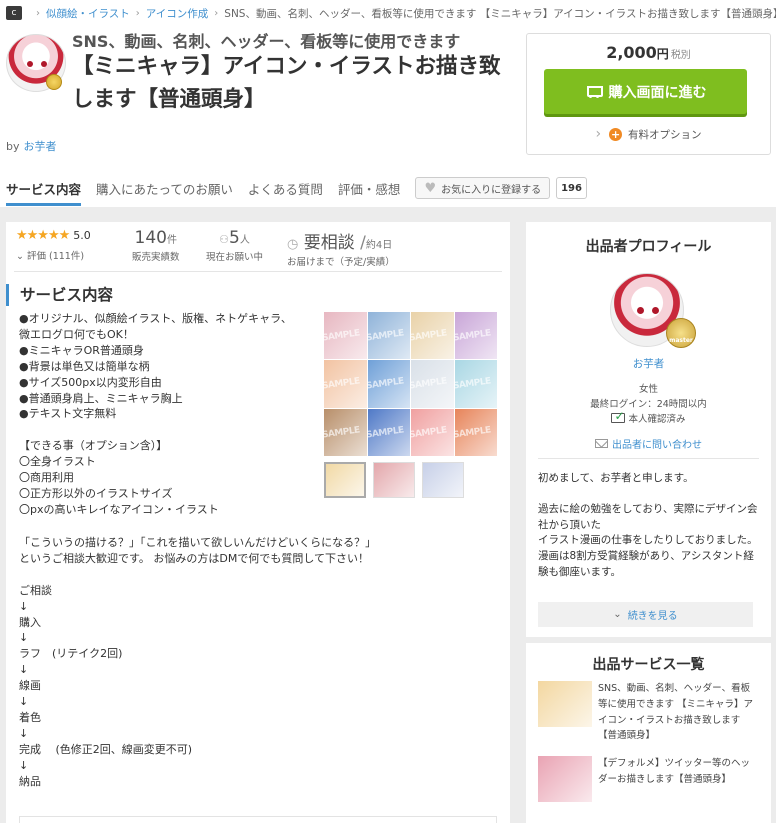  I want to click on home-icon: c, so click(14, 13).